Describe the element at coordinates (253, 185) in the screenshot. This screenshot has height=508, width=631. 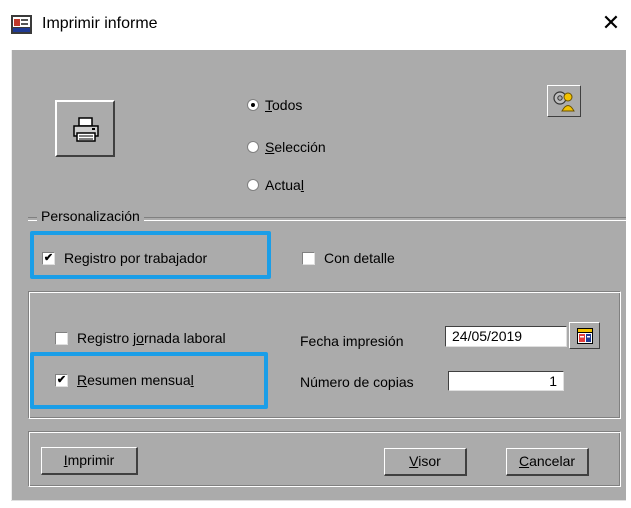
I see `radio-actual-indicator` at that location.